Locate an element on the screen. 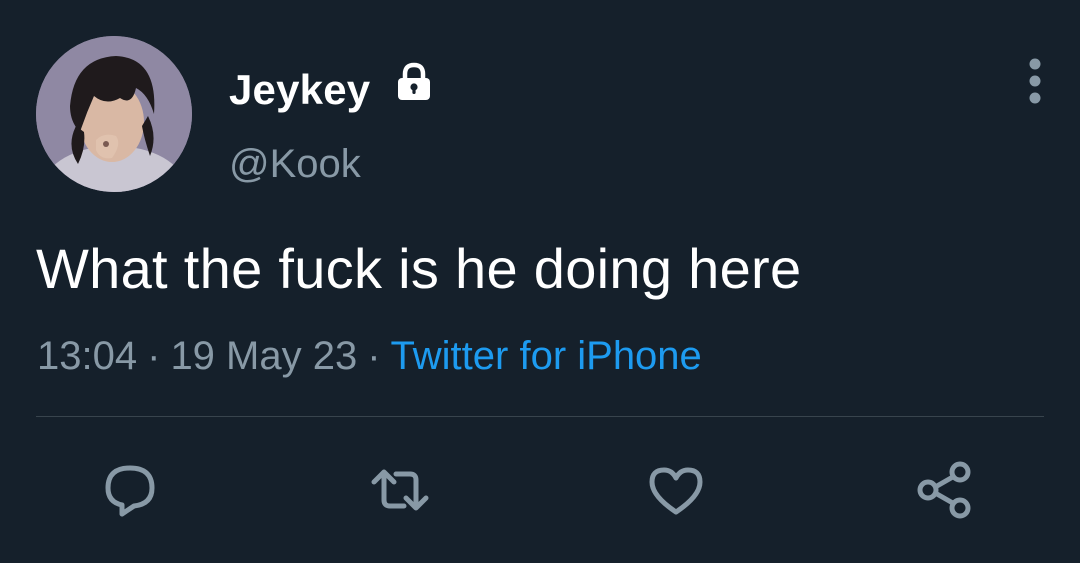 Image resolution: width=1080 pixels, height=563 pixels. share-icon is located at coordinates (944, 490).